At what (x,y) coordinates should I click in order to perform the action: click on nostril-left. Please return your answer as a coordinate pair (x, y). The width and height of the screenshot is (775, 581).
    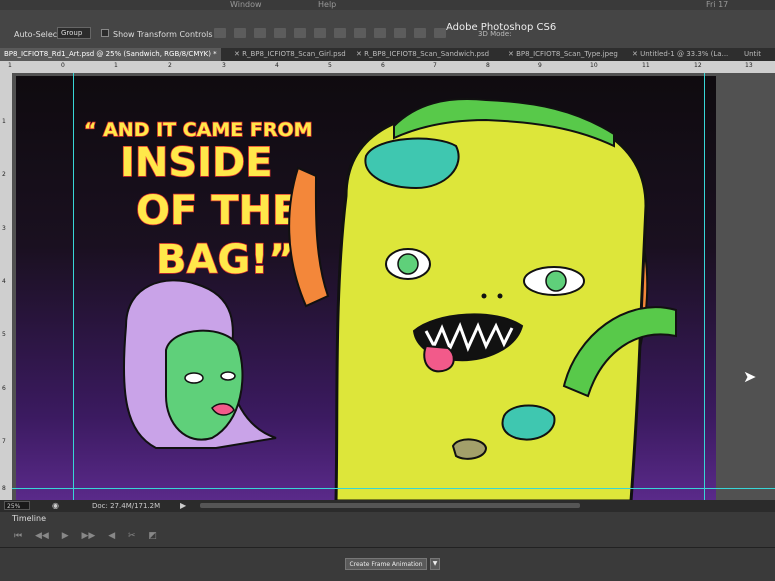
    Looking at the image, I should click on (484, 296).